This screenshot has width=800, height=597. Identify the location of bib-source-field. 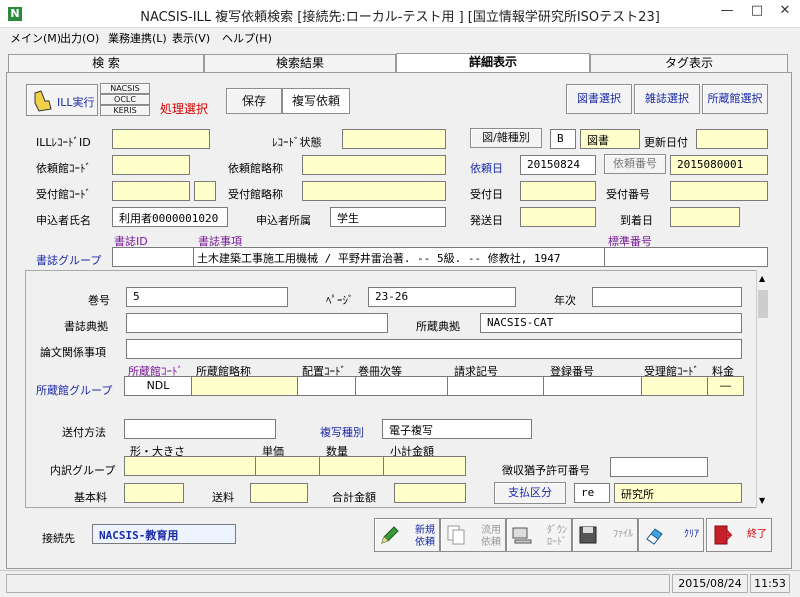
(257, 323).